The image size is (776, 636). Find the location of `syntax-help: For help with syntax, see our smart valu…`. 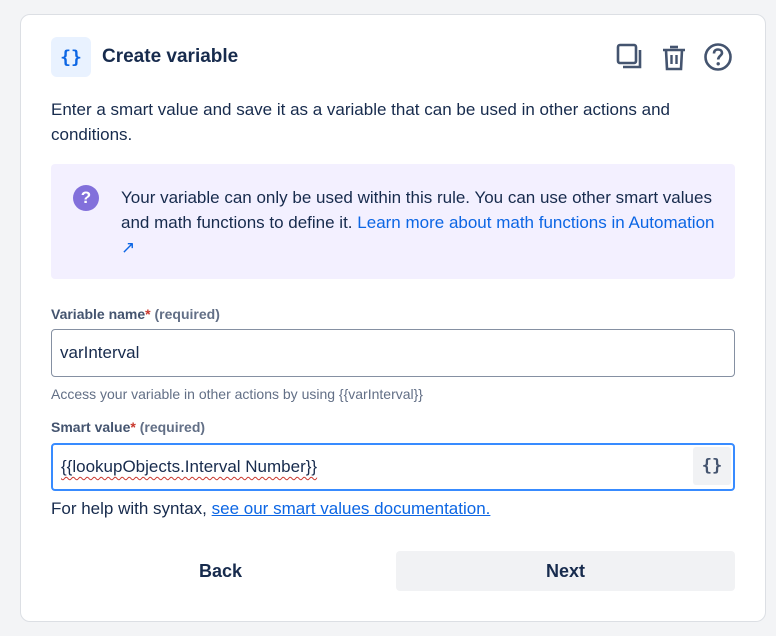

syntax-help: For help with syntax, see our smart valu… is located at coordinates (270, 509).